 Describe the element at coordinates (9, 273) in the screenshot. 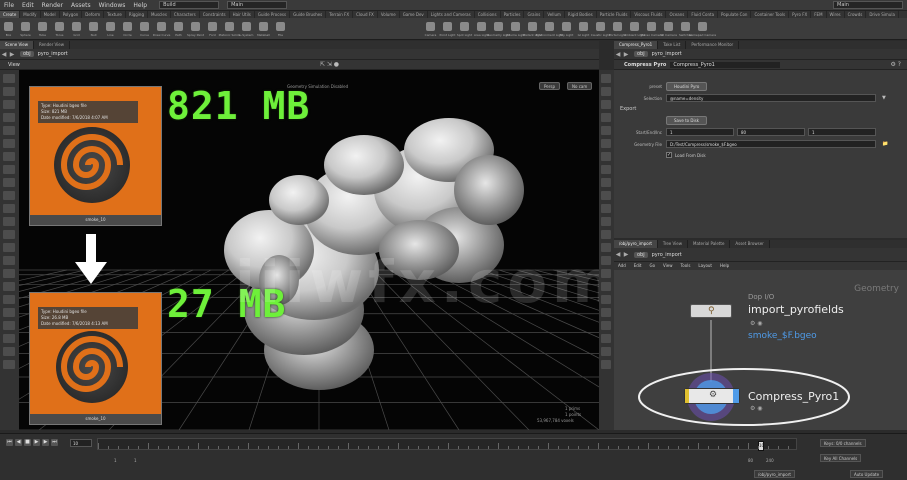

I see `objects-tool-icon` at that location.